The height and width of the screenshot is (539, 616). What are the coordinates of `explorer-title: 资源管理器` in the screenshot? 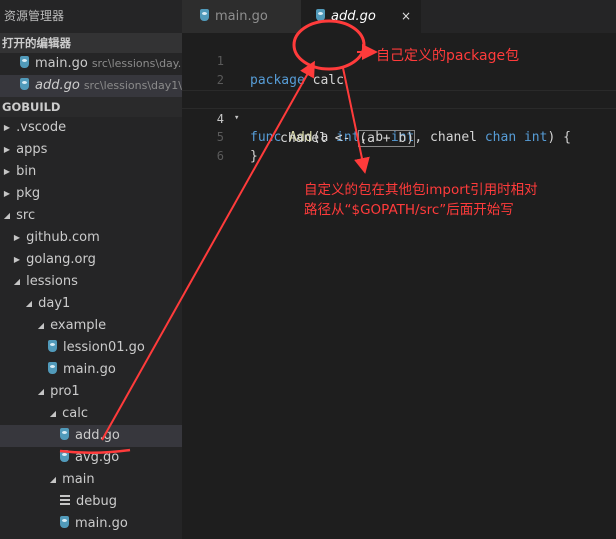 It's located at (34, 16).